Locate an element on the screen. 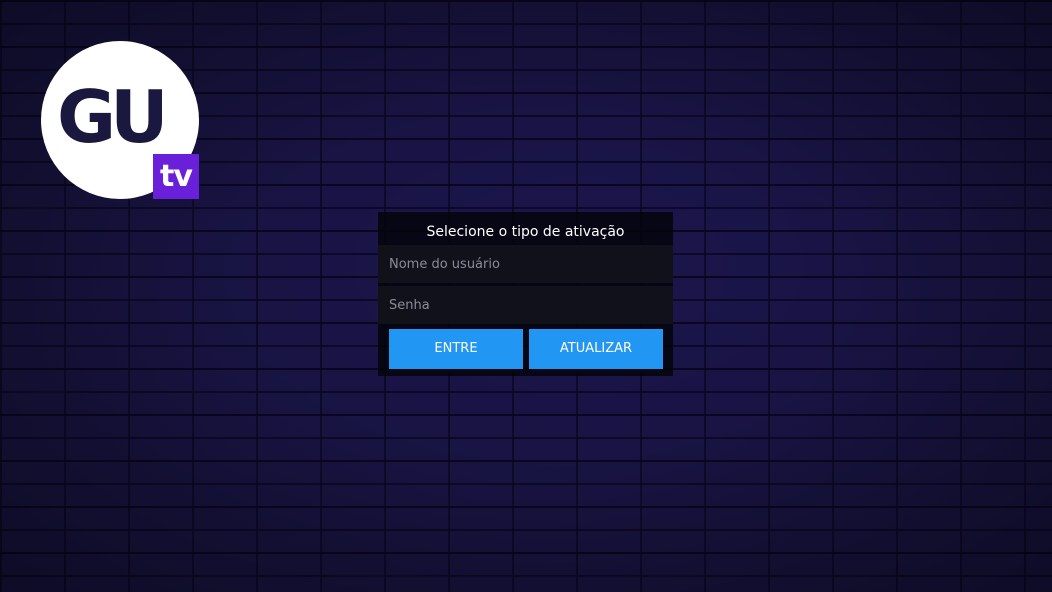 The height and width of the screenshot is (592, 1052). username-field is located at coordinates (525, 264).